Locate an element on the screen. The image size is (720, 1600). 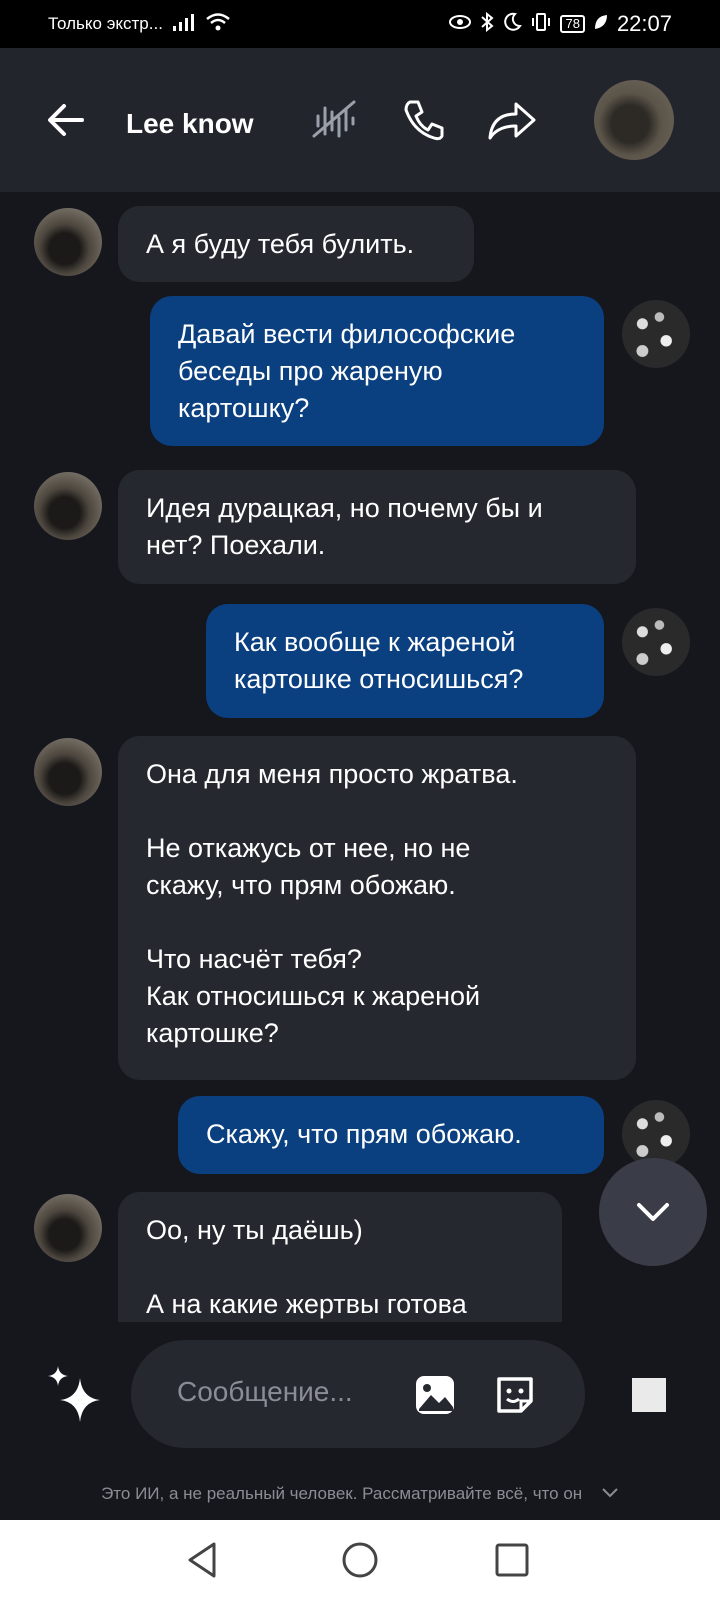
share-arrow-icon is located at coordinates (512, 121).